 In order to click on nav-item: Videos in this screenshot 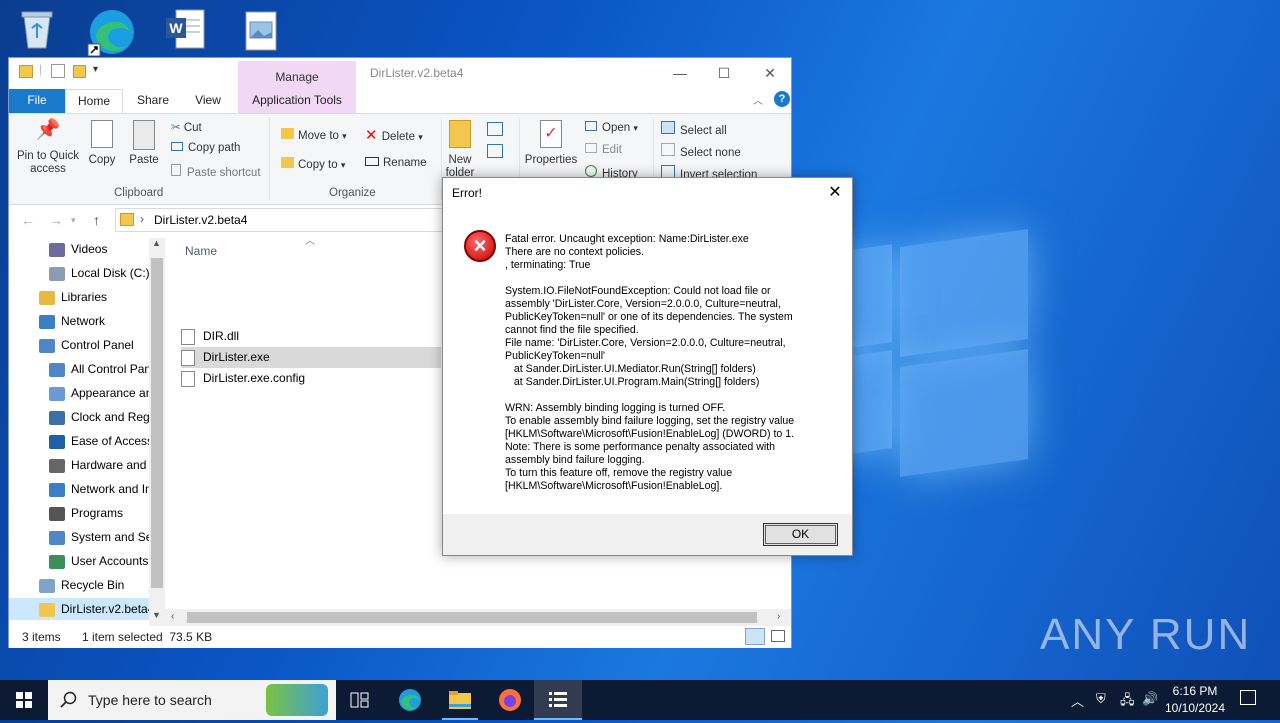, I will do `click(79, 249)`.